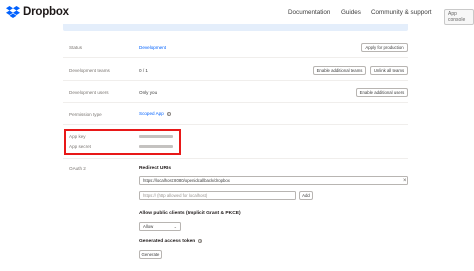 Image resolution: width=474 pixels, height=271 pixels. I want to click on app-key-label: App key, so click(77, 136).